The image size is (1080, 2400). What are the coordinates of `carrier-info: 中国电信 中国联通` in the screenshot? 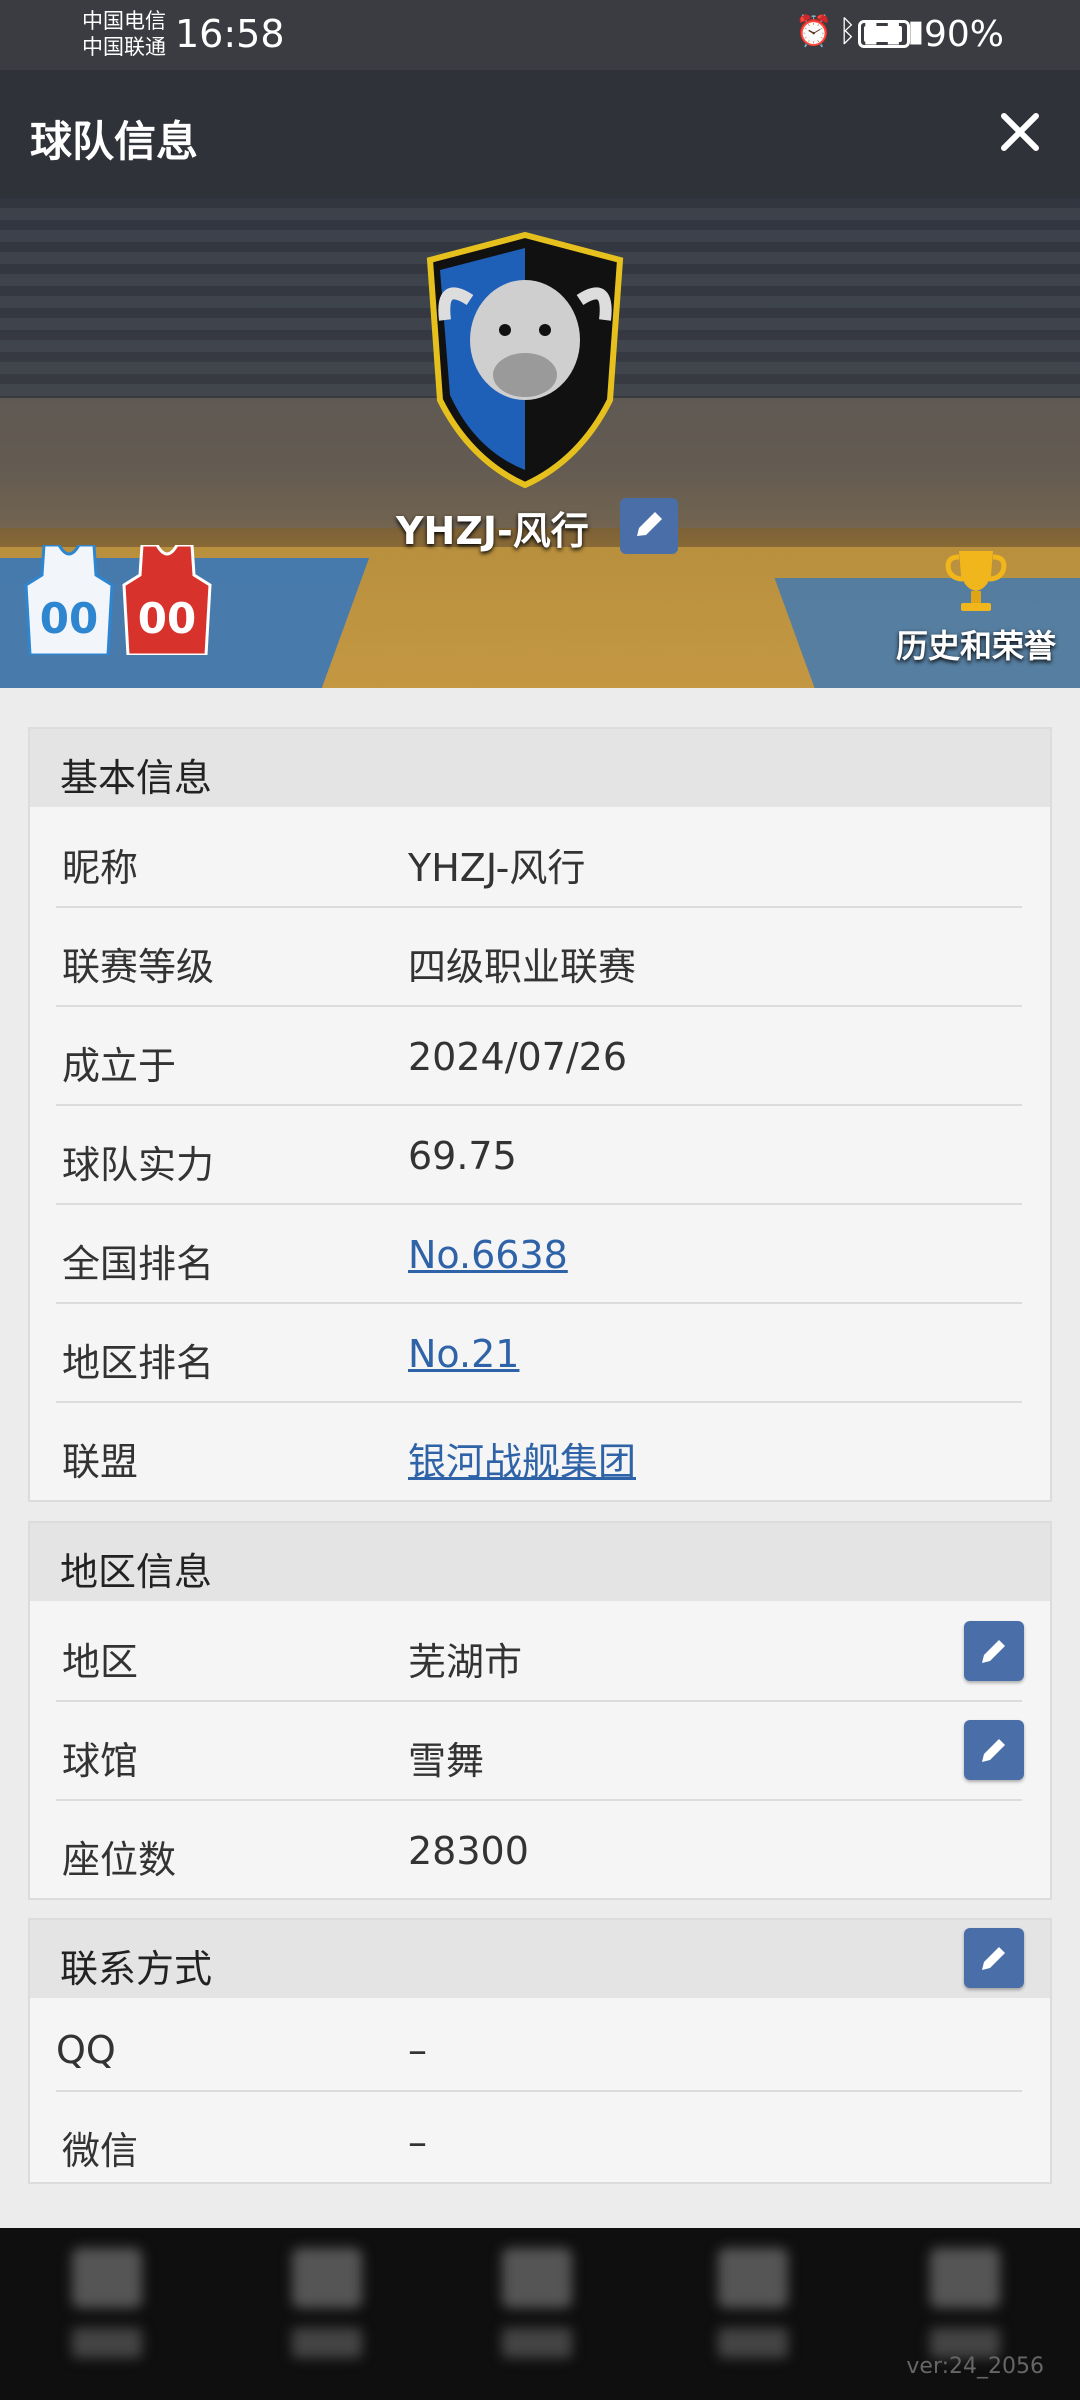 It's located at (124, 34).